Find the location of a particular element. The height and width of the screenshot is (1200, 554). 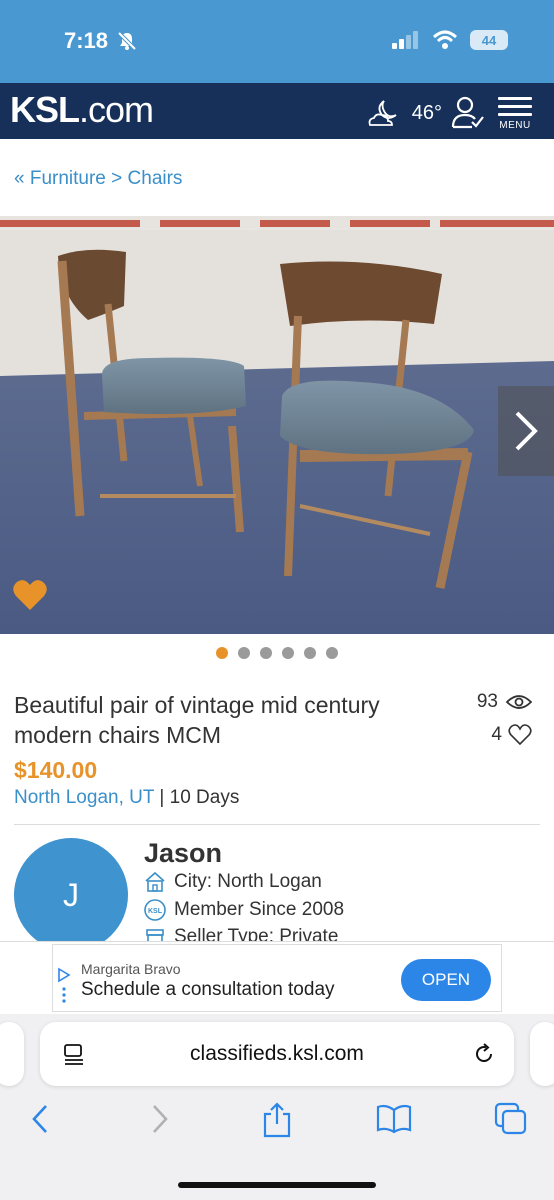

battery-indicator: 44 is located at coordinates (489, 40).